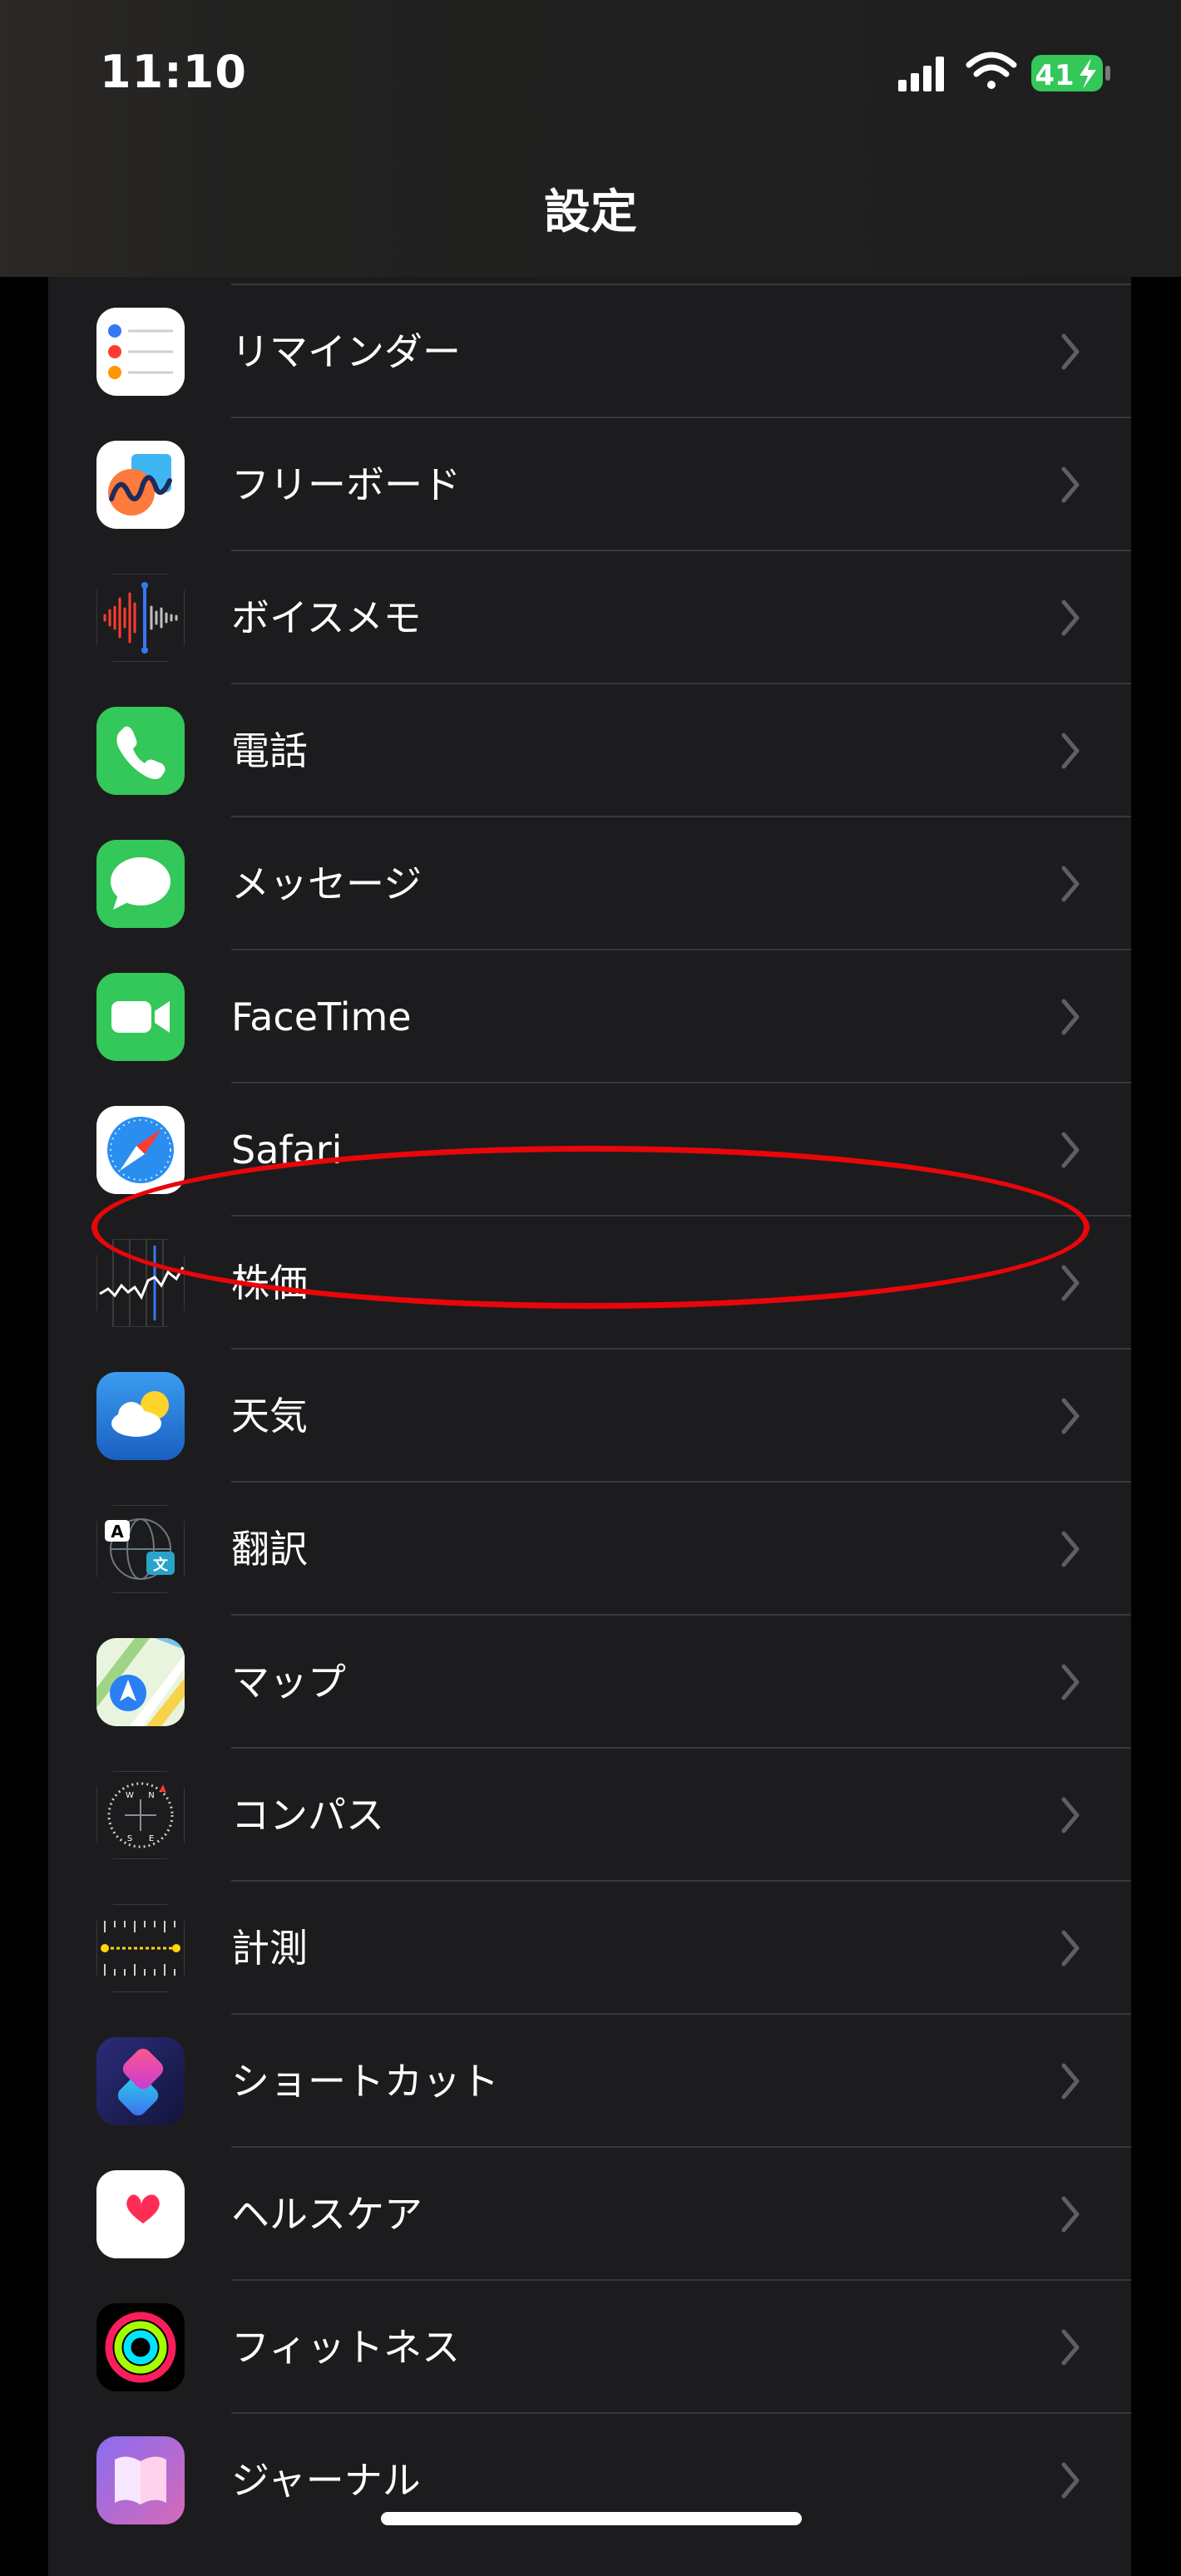 The image size is (1181, 2576). Describe the element at coordinates (140, 2347) in the screenshot. I see `fitness-icon` at that location.